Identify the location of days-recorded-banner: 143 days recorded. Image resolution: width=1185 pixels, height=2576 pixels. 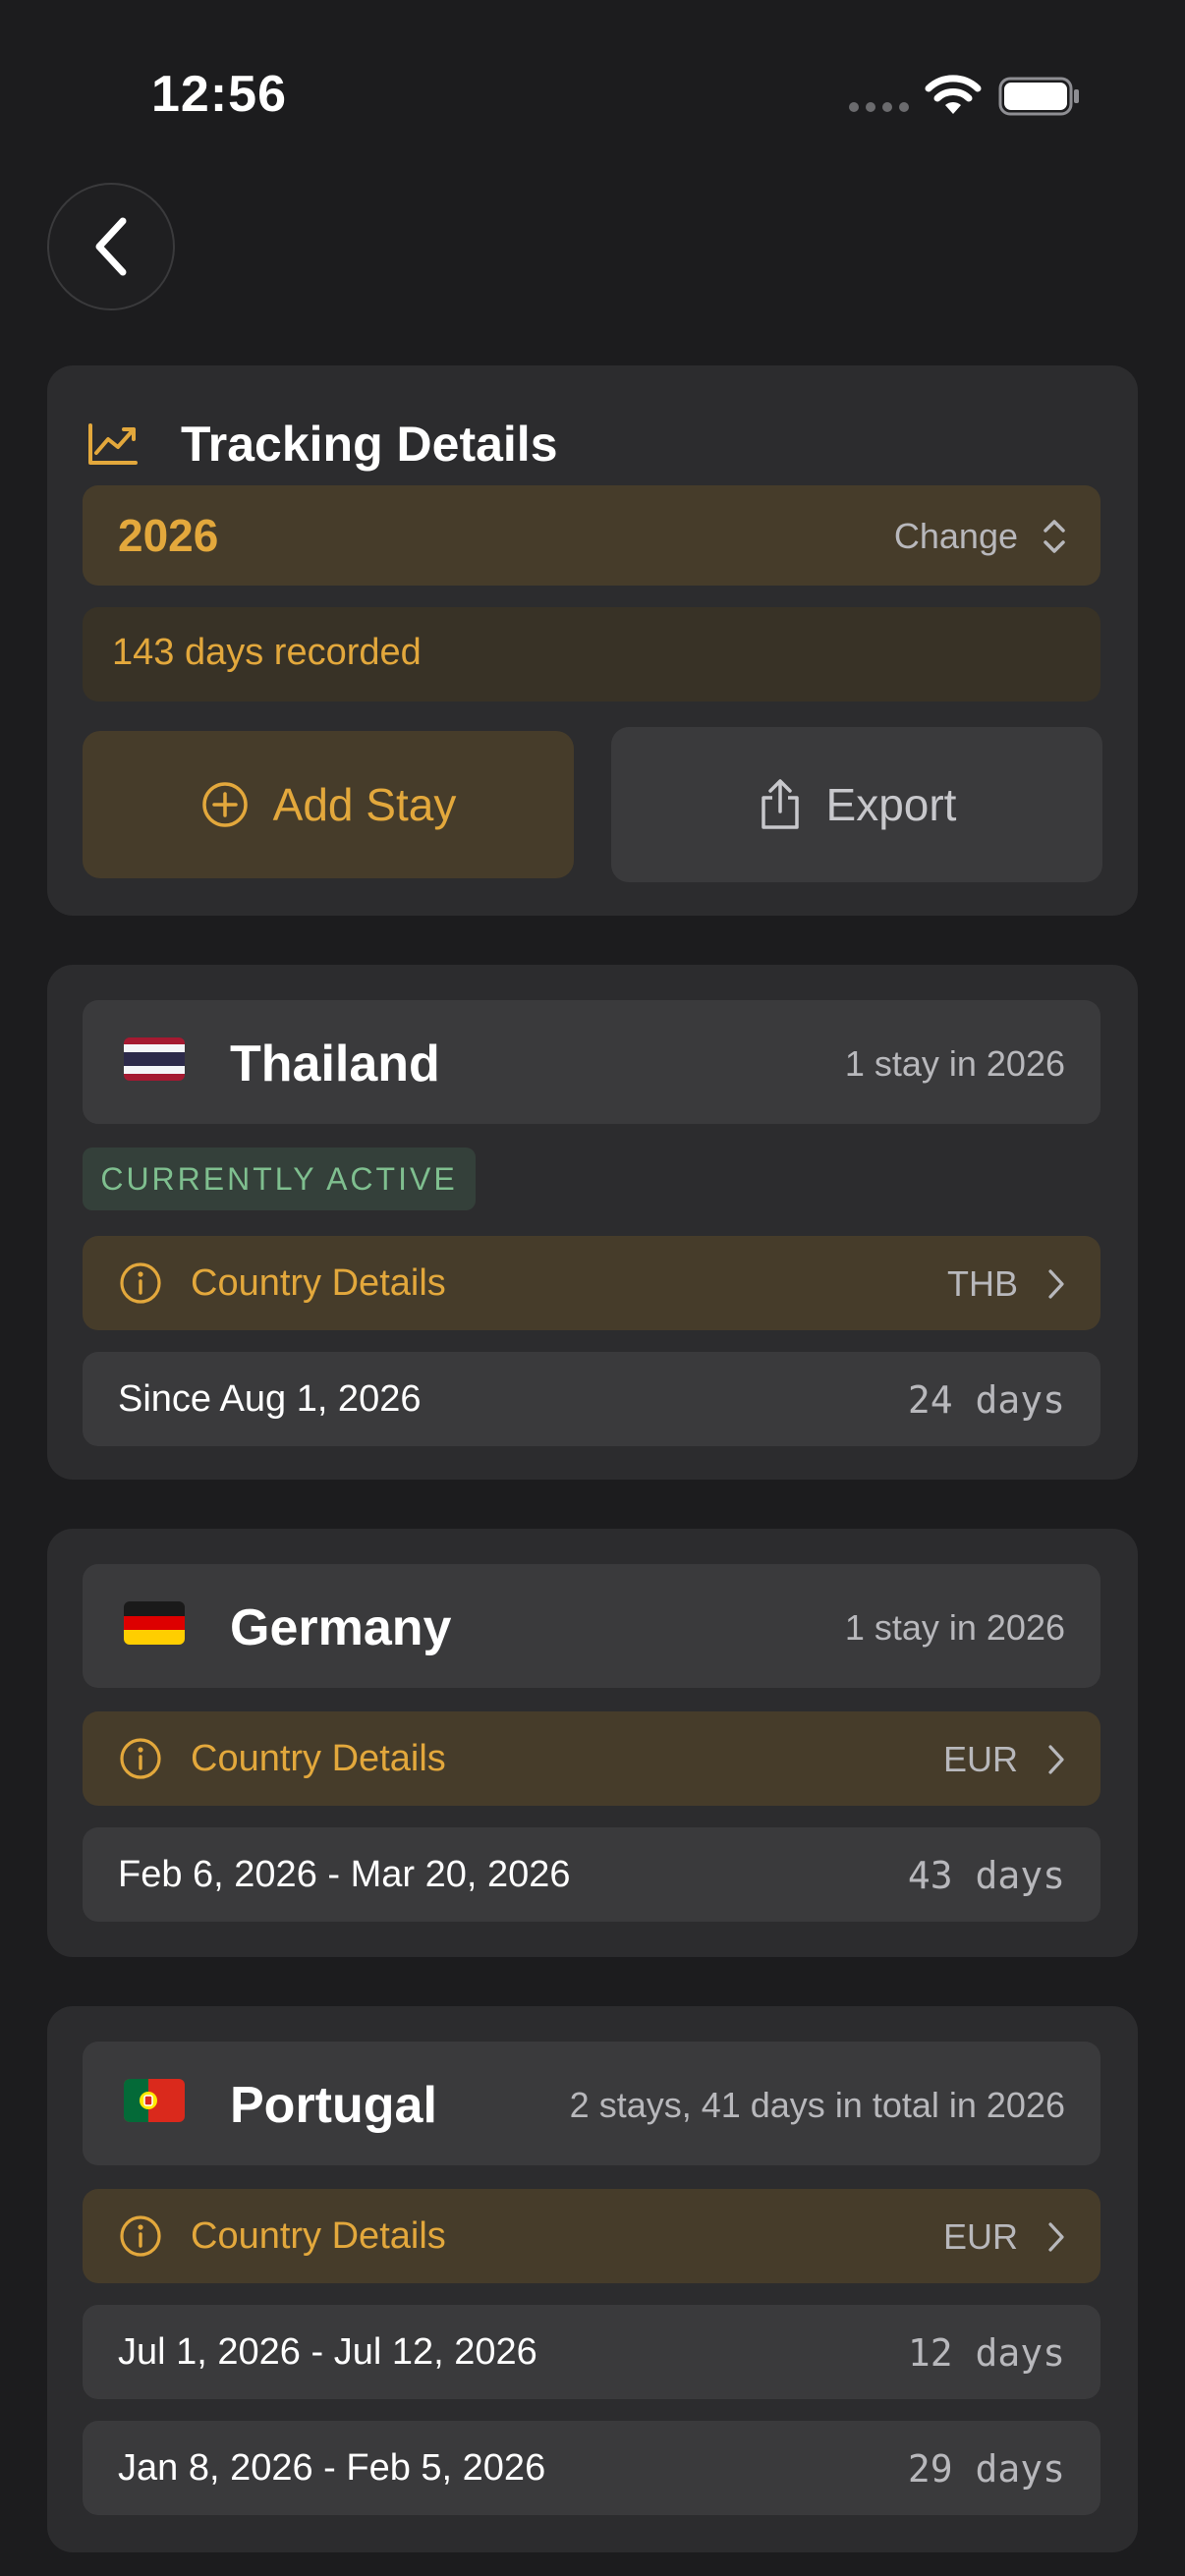
(592, 654).